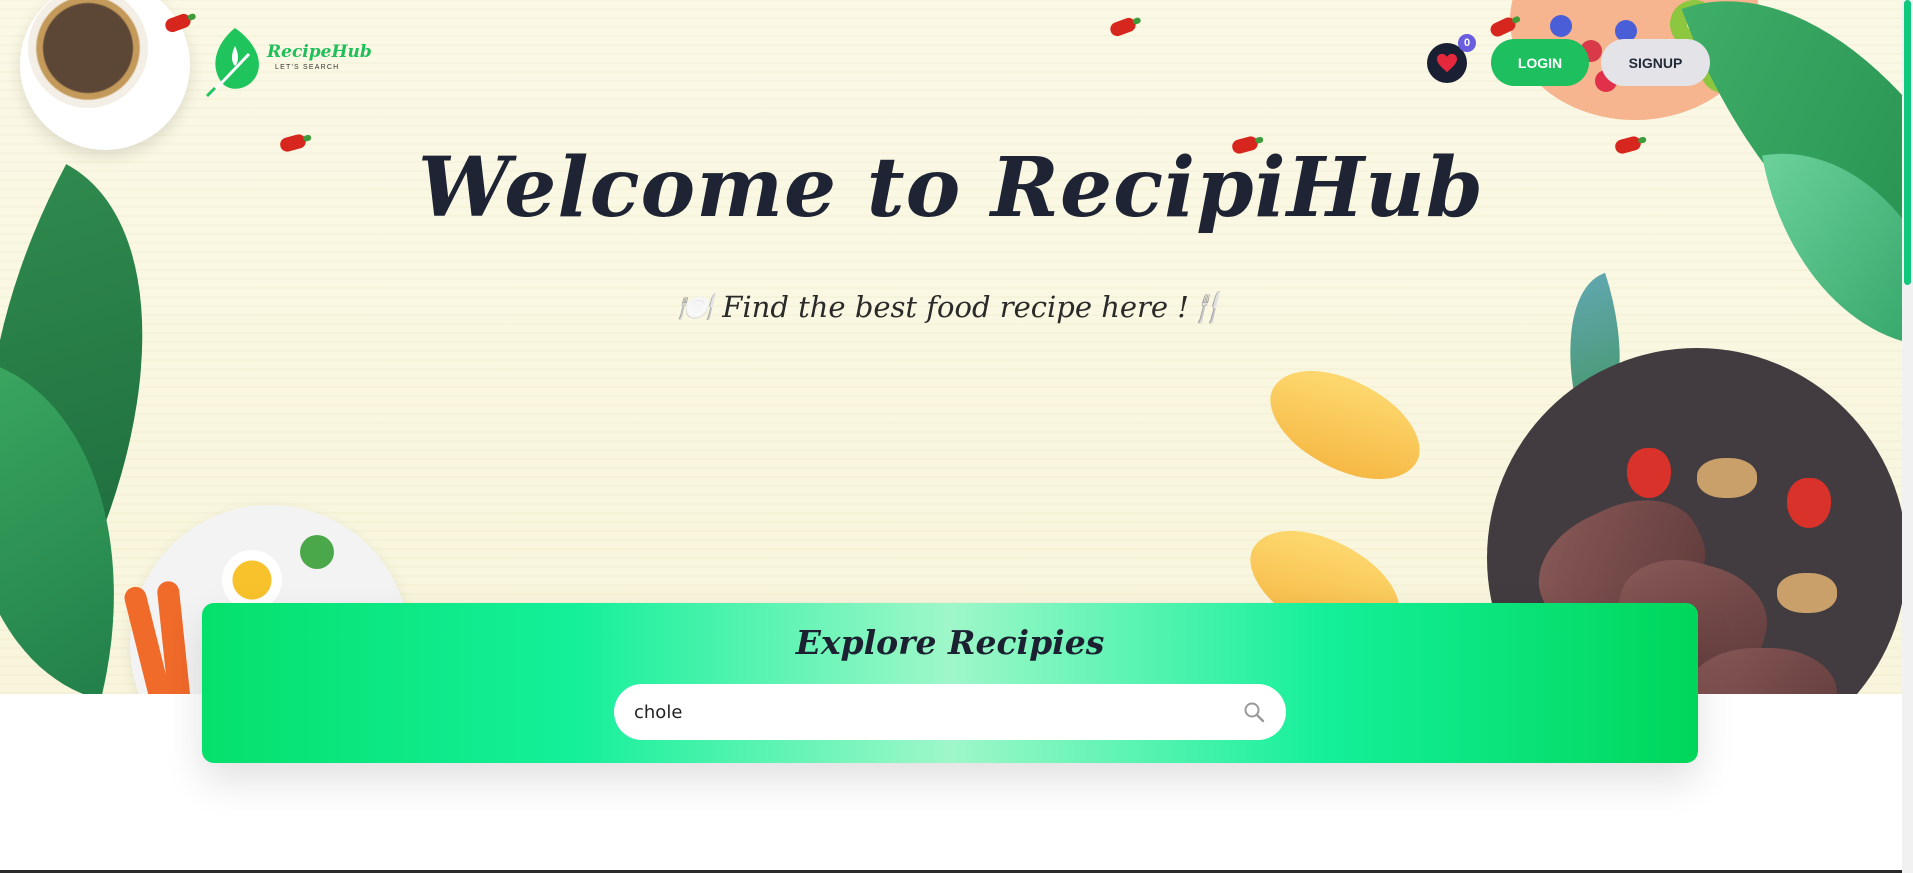 The image size is (1913, 873). I want to click on hero-subtitle: 🍽️ Find the best food recipe here !🍴, so click(951, 307).